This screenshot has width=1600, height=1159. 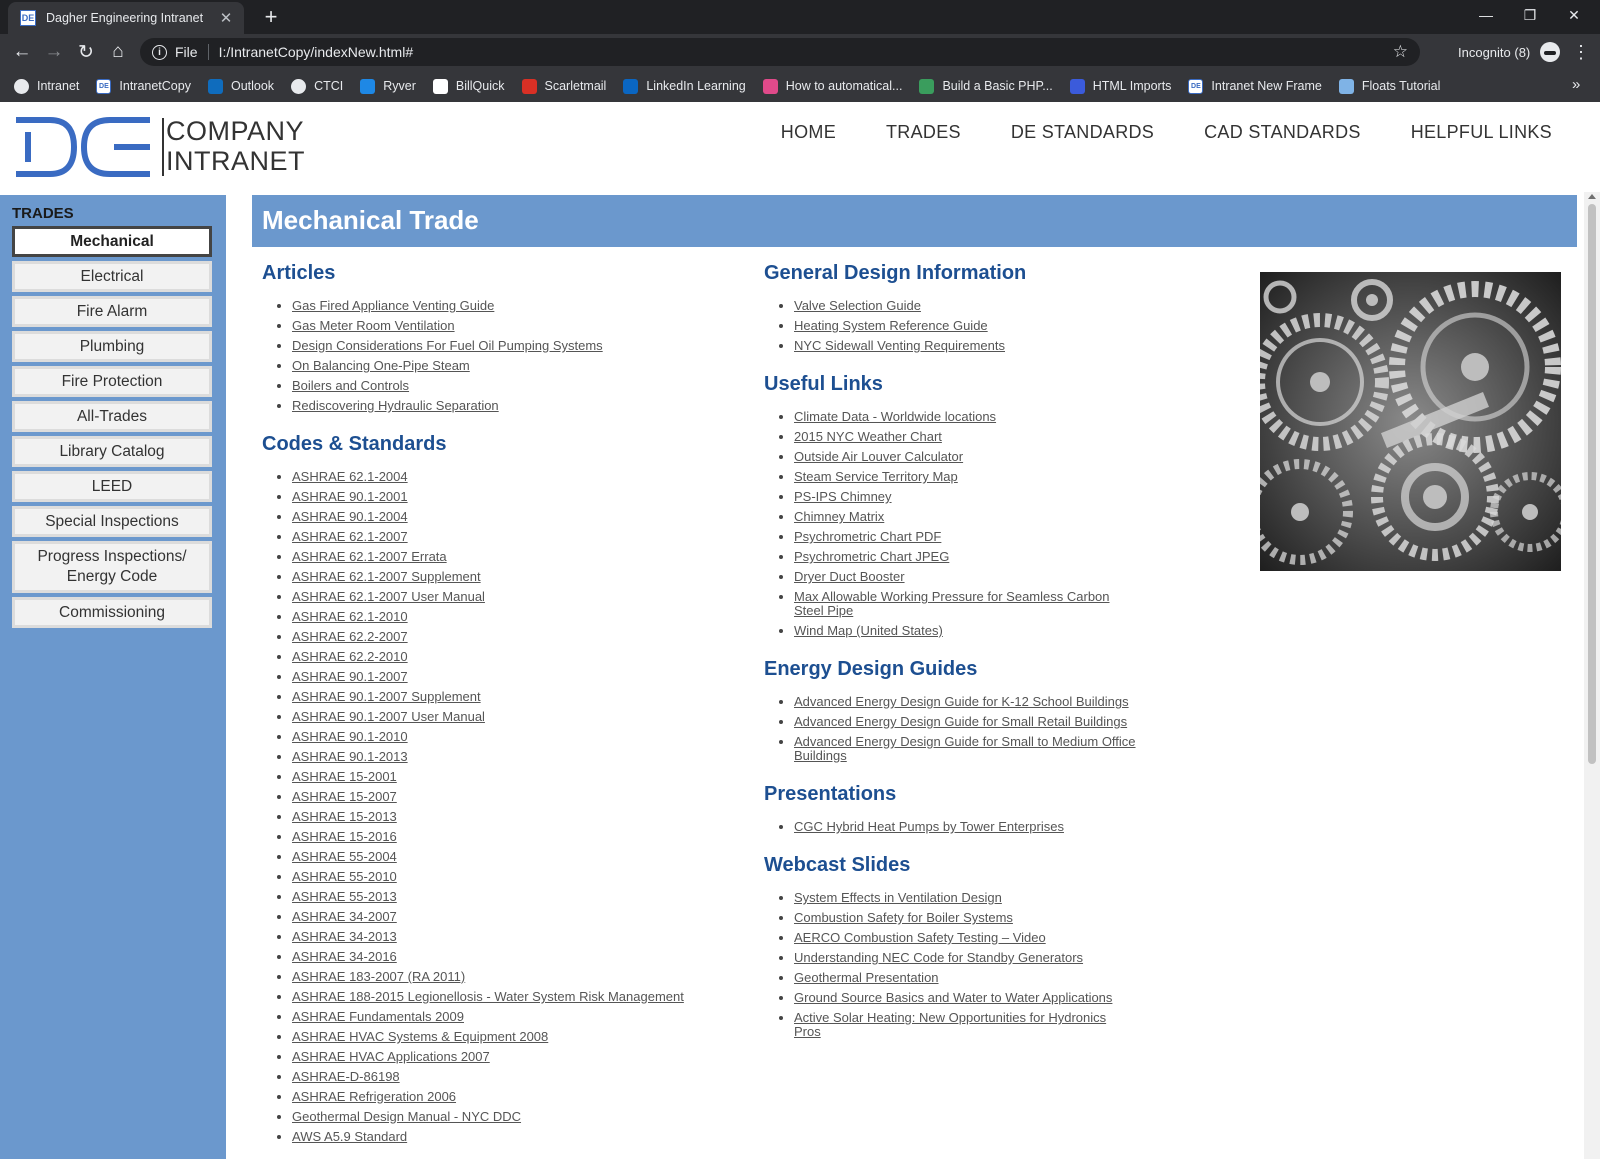 I want to click on document-link: Gas Meter Room Ventilation, so click(x=373, y=325).